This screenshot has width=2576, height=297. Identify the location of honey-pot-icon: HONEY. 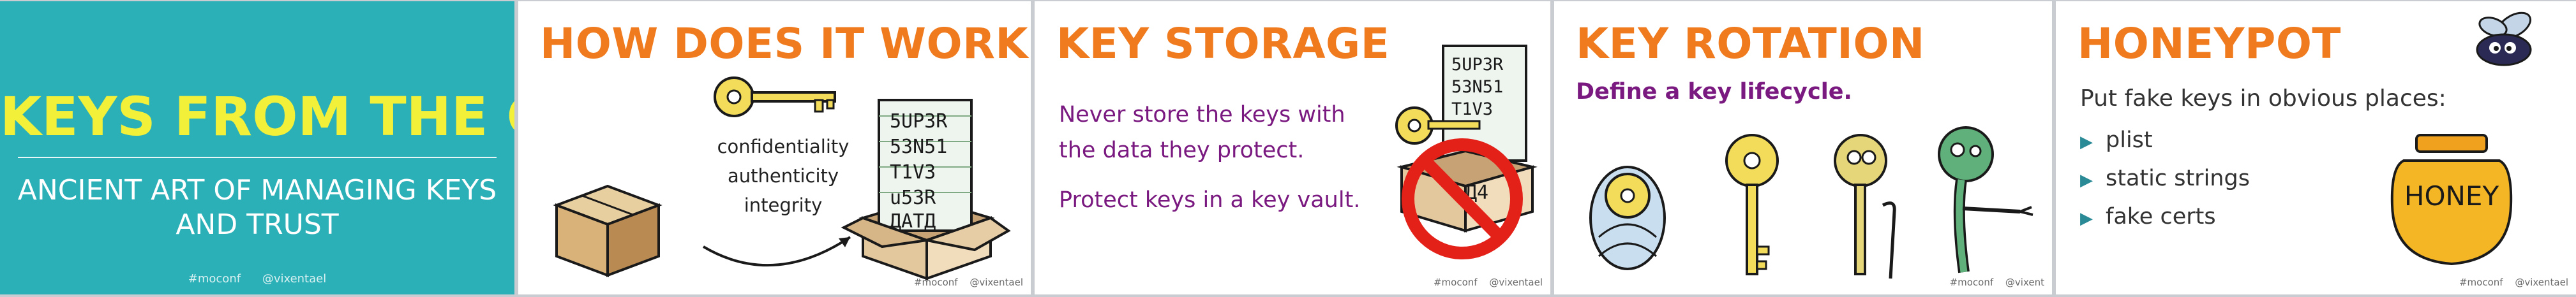
(2451, 200).